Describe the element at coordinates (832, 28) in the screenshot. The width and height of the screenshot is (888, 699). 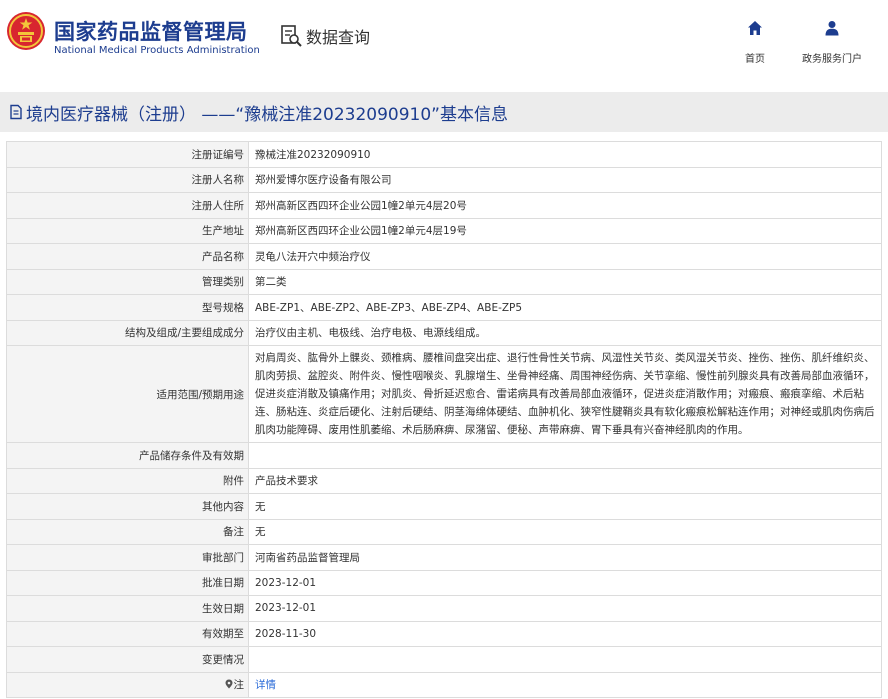
I see `user-icon` at that location.